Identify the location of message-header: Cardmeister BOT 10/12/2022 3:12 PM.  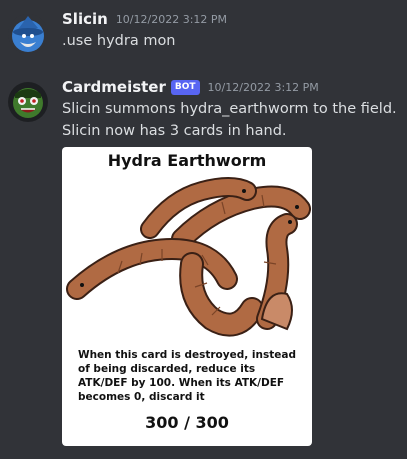
(231, 87).